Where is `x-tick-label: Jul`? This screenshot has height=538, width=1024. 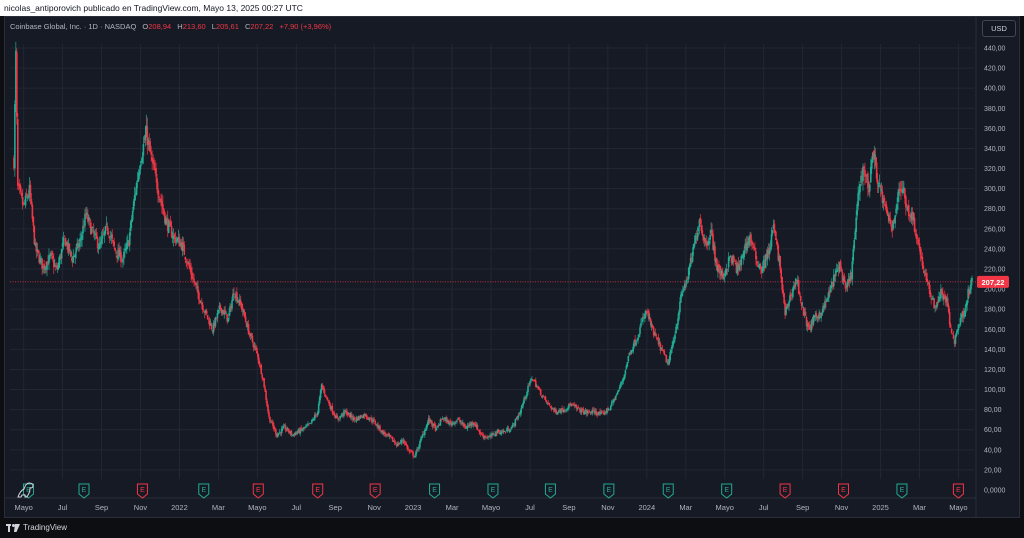 x-tick-label: Jul is located at coordinates (296, 507).